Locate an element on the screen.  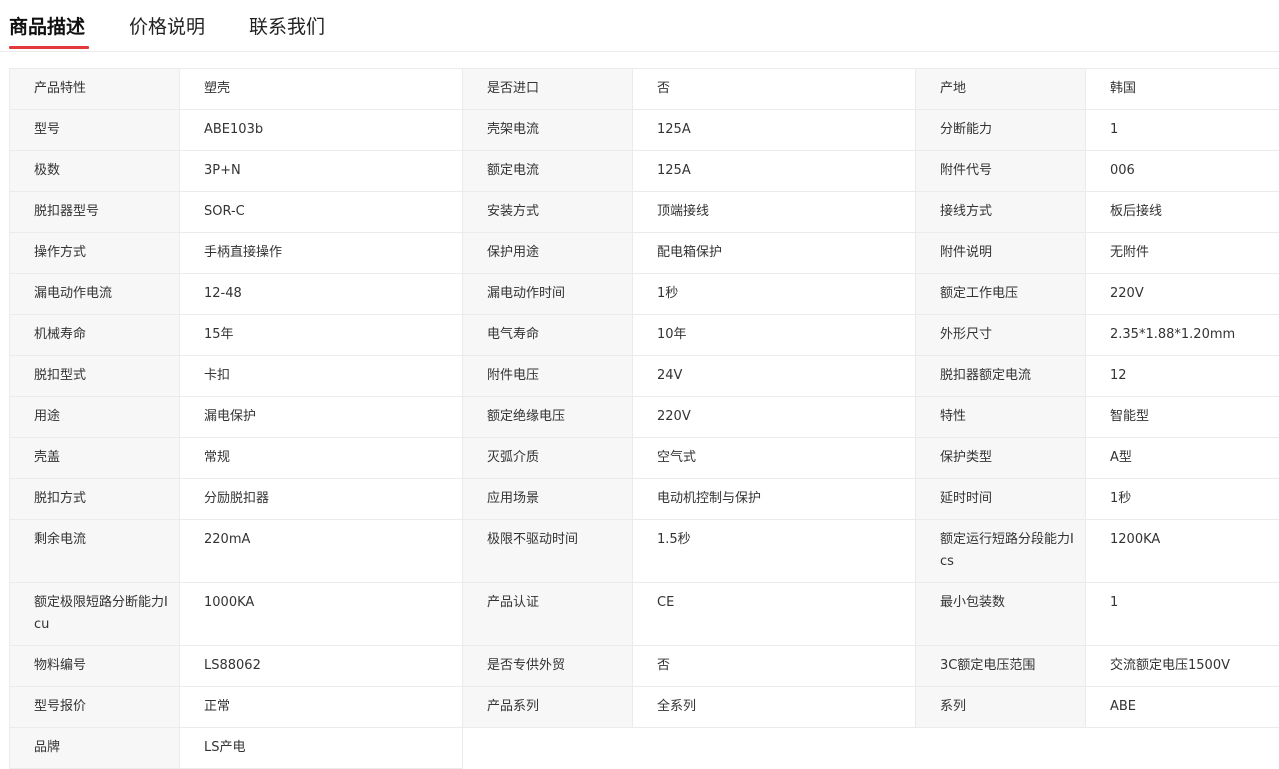
table-row: 极数3P+N额定电流125A附件代号006 is located at coordinates (644, 171).